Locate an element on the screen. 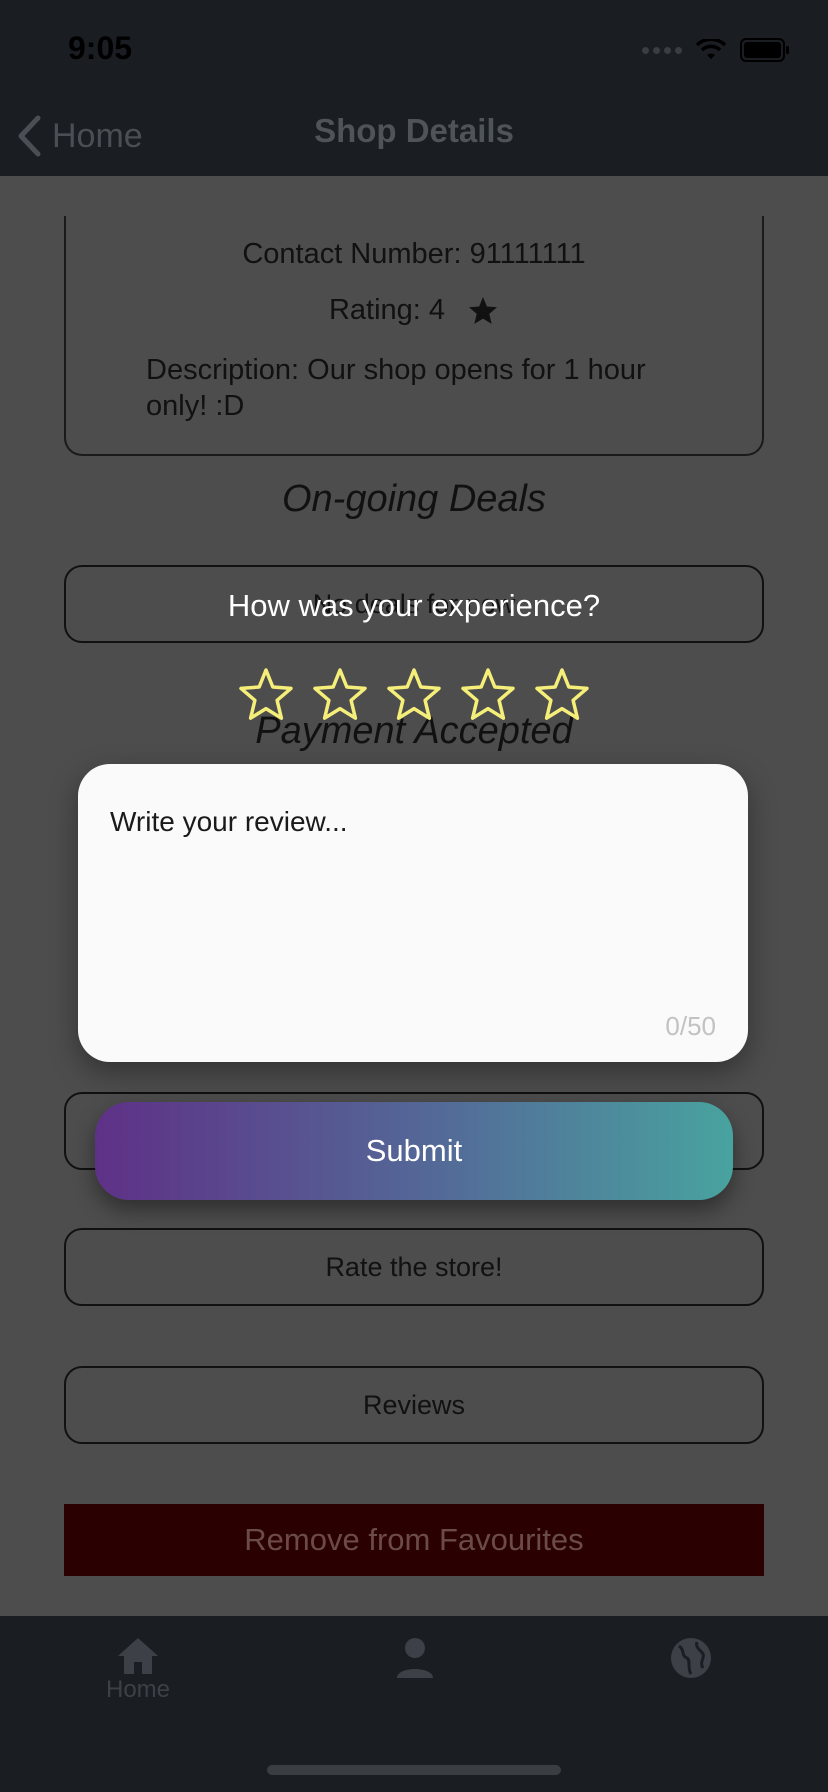  tab-home-label: Home is located at coordinates (138, 1689).